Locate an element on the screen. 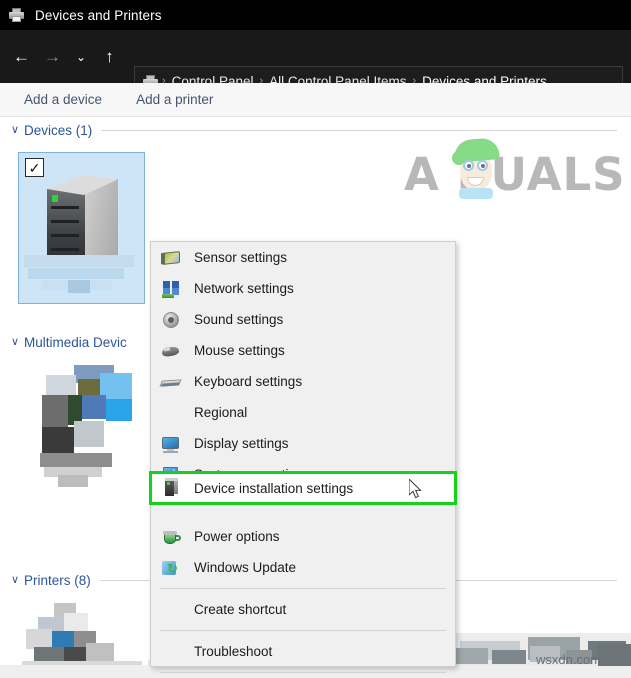 This screenshot has height=678, width=631. menu-item-label: Network settings is located at coordinates (244, 288).